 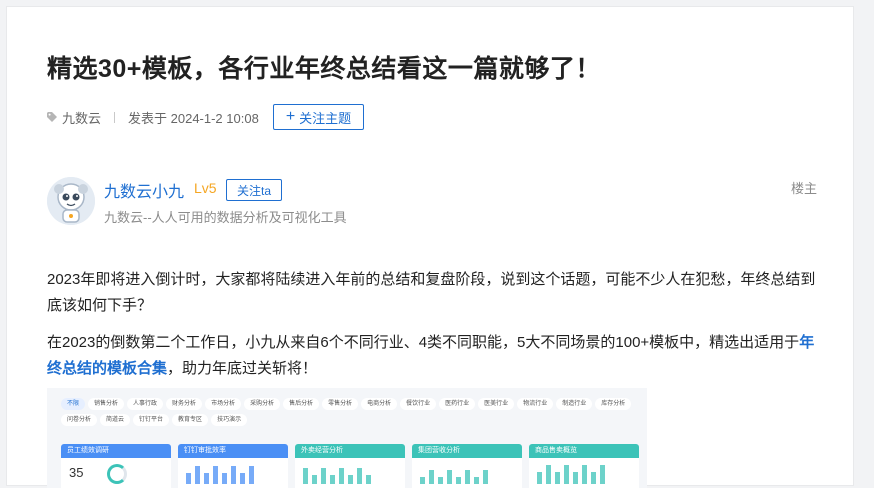 I want to click on post-meta: 九数云 发表于 2024-1-2 10:08 + 关注主题, so click(x=206, y=117).